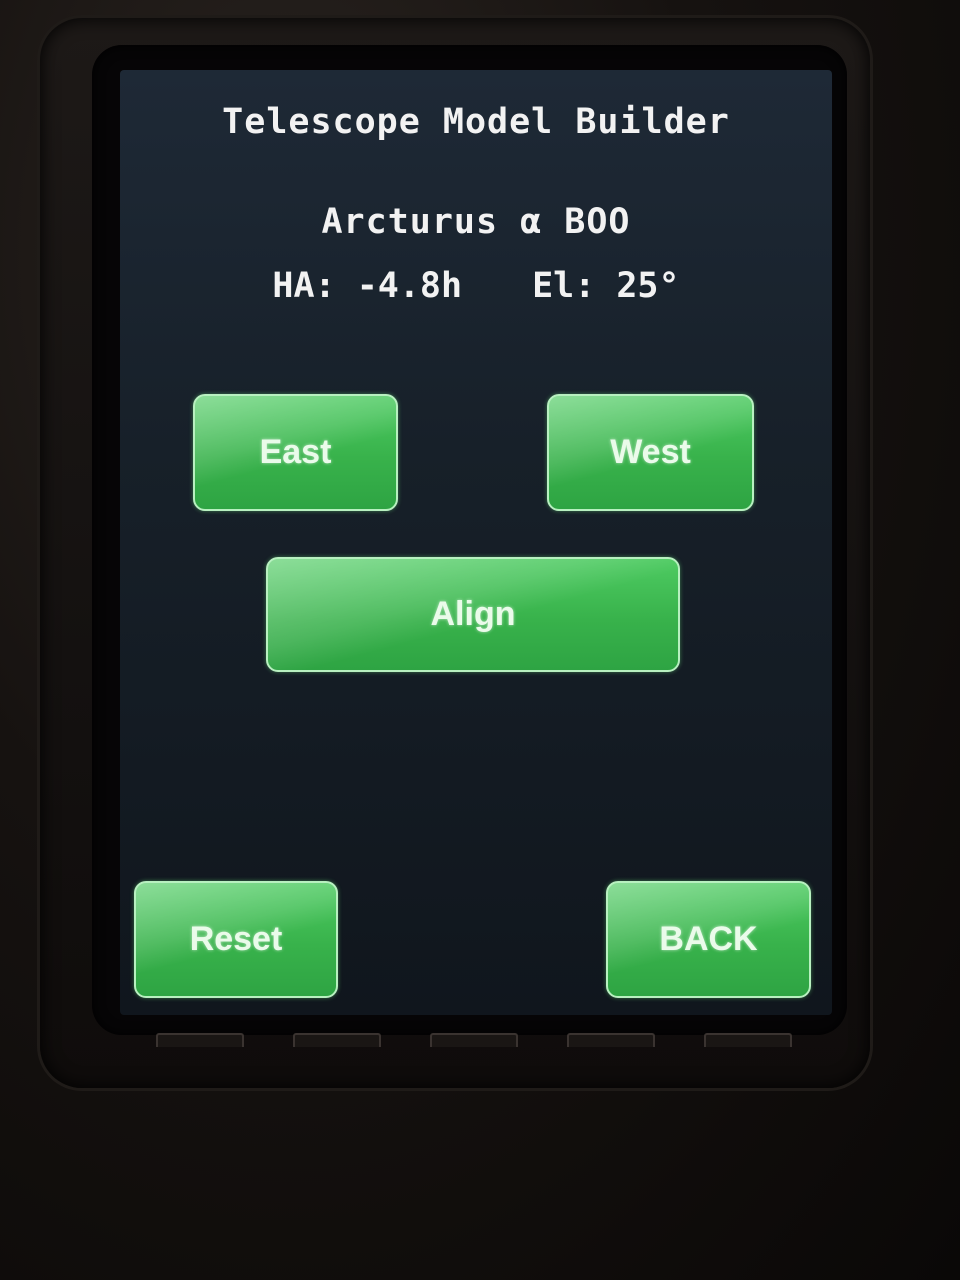  Describe the element at coordinates (367, 286) in the screenshot. I see `hour-angle-readout: HA: -4.8h` at that location.